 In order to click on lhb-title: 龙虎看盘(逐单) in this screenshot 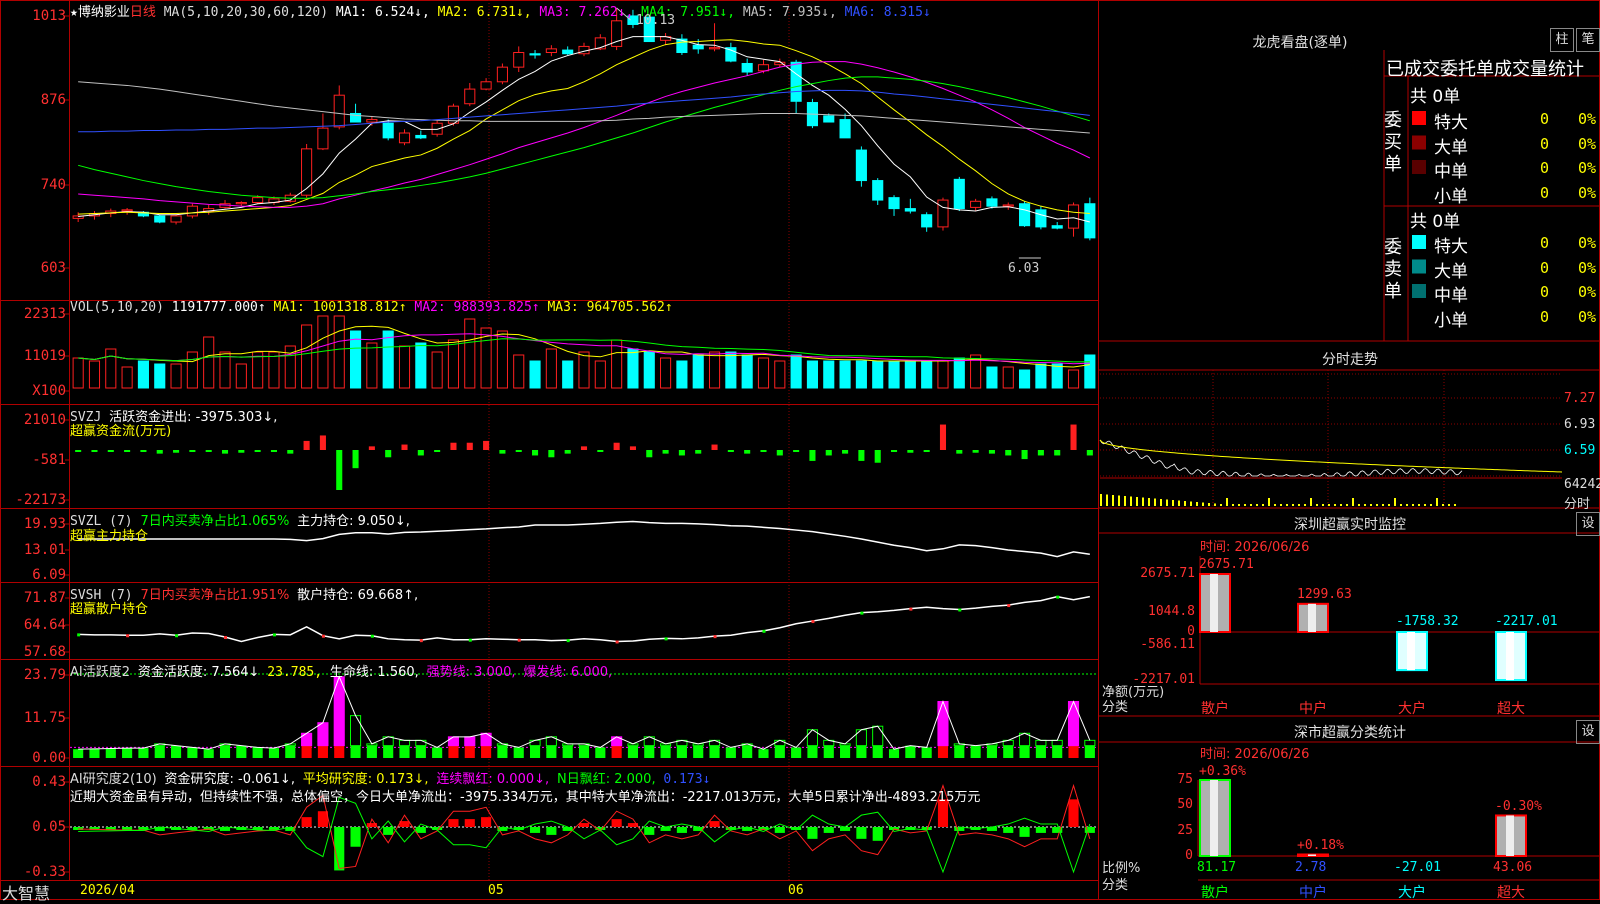, I will do `click(1300, 43)`.